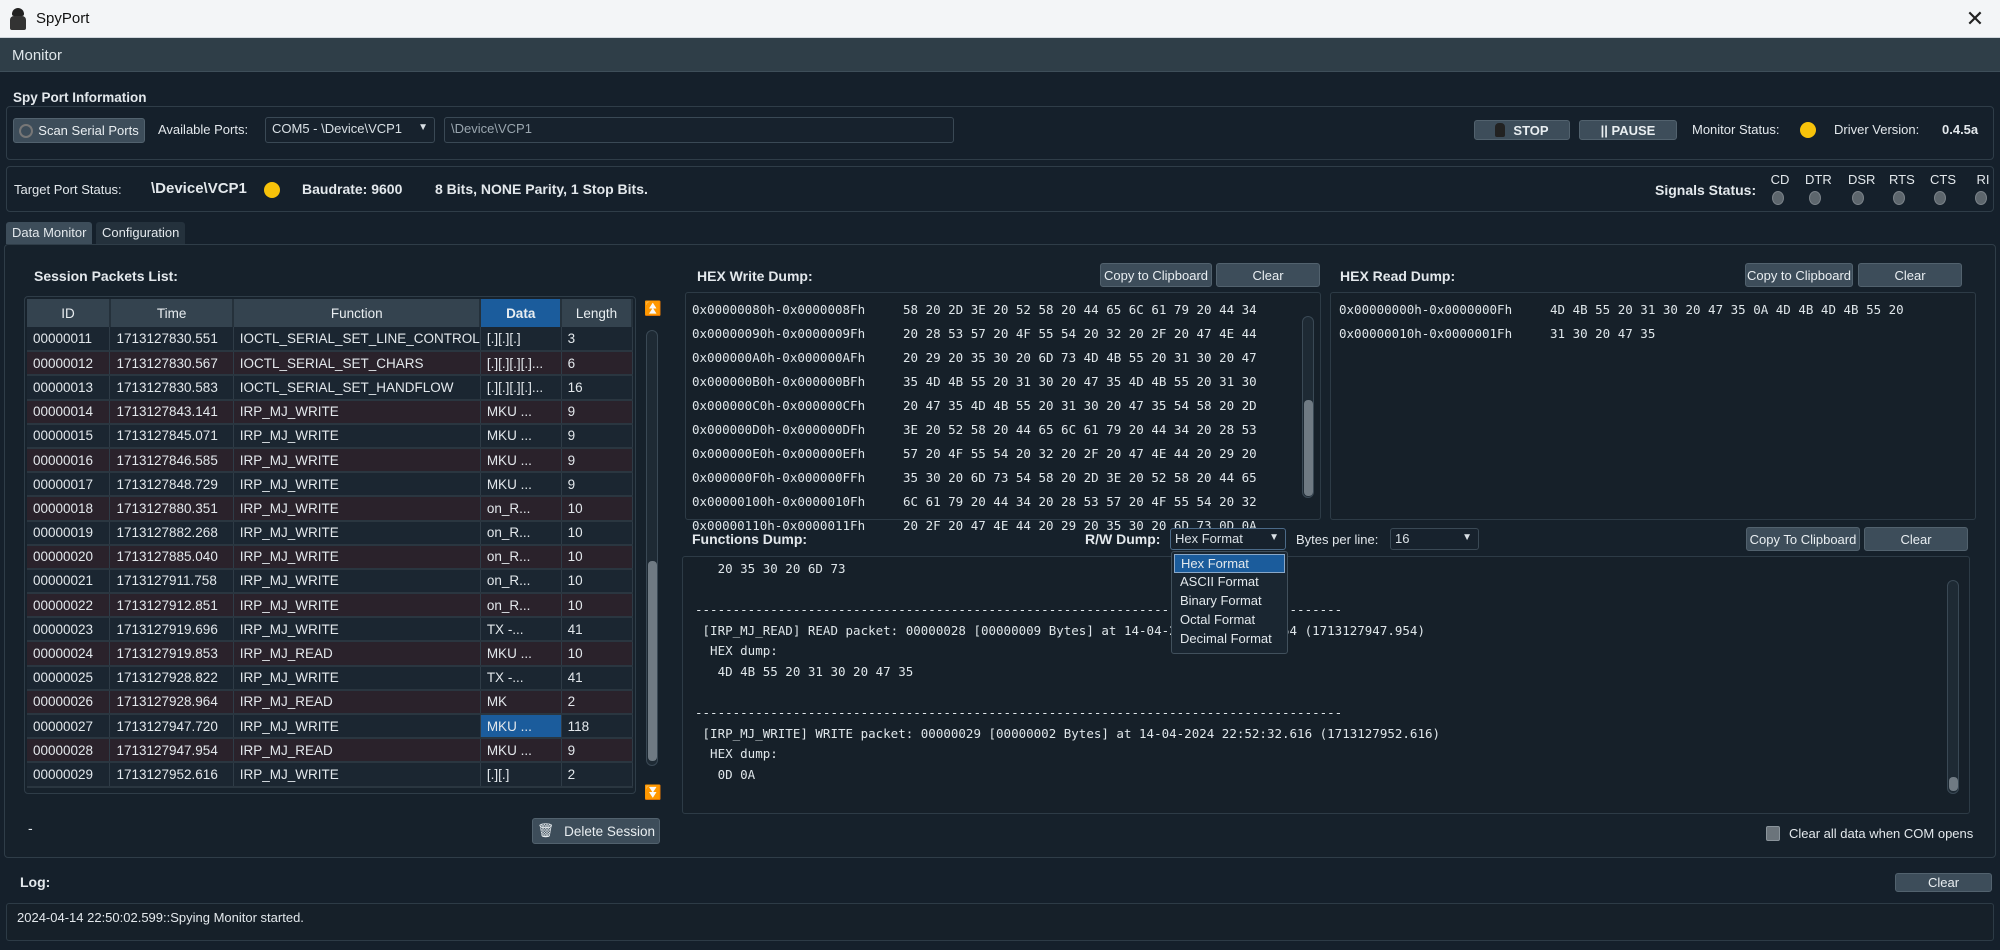  What do you see at coordinates (652, 792) in the screenshot?
I see `scroll-bottom-icon: ⏬` at bounding box center [652, 792].